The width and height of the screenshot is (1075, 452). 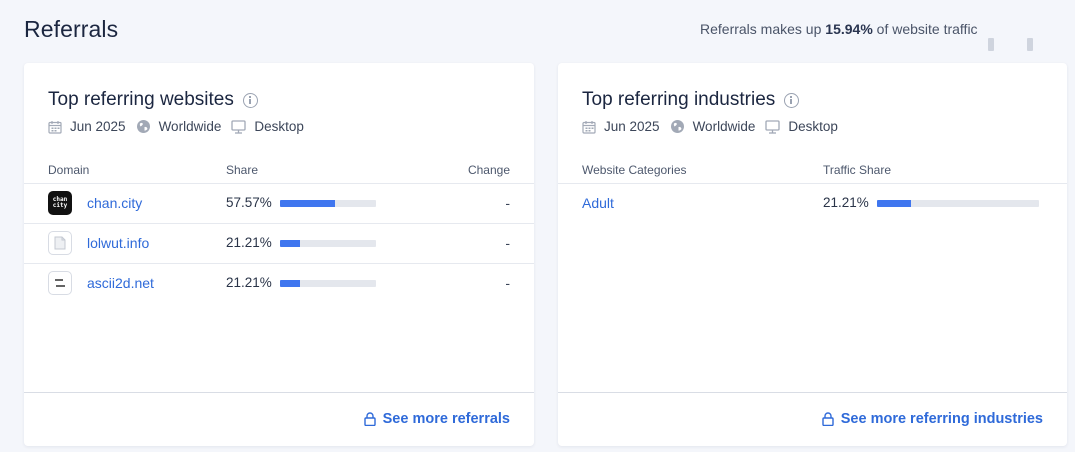 What do you see at coordinates (941, 419) in the screenshot?
I see `see-more-label: See more referring industries` at bounding box center [941, 419].